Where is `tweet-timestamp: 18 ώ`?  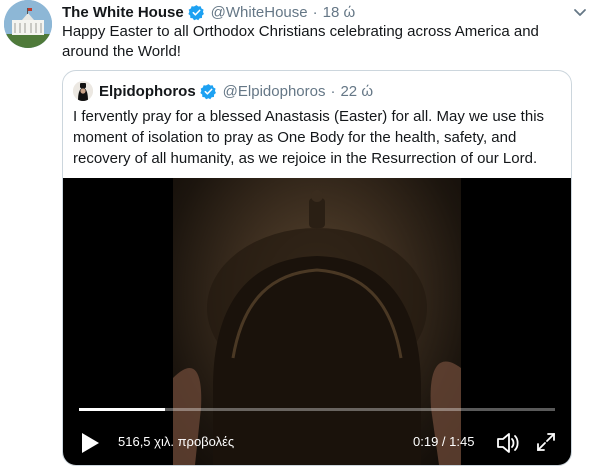
tweet-timestamp: 18 ώ is located at coordinates (339, 12).